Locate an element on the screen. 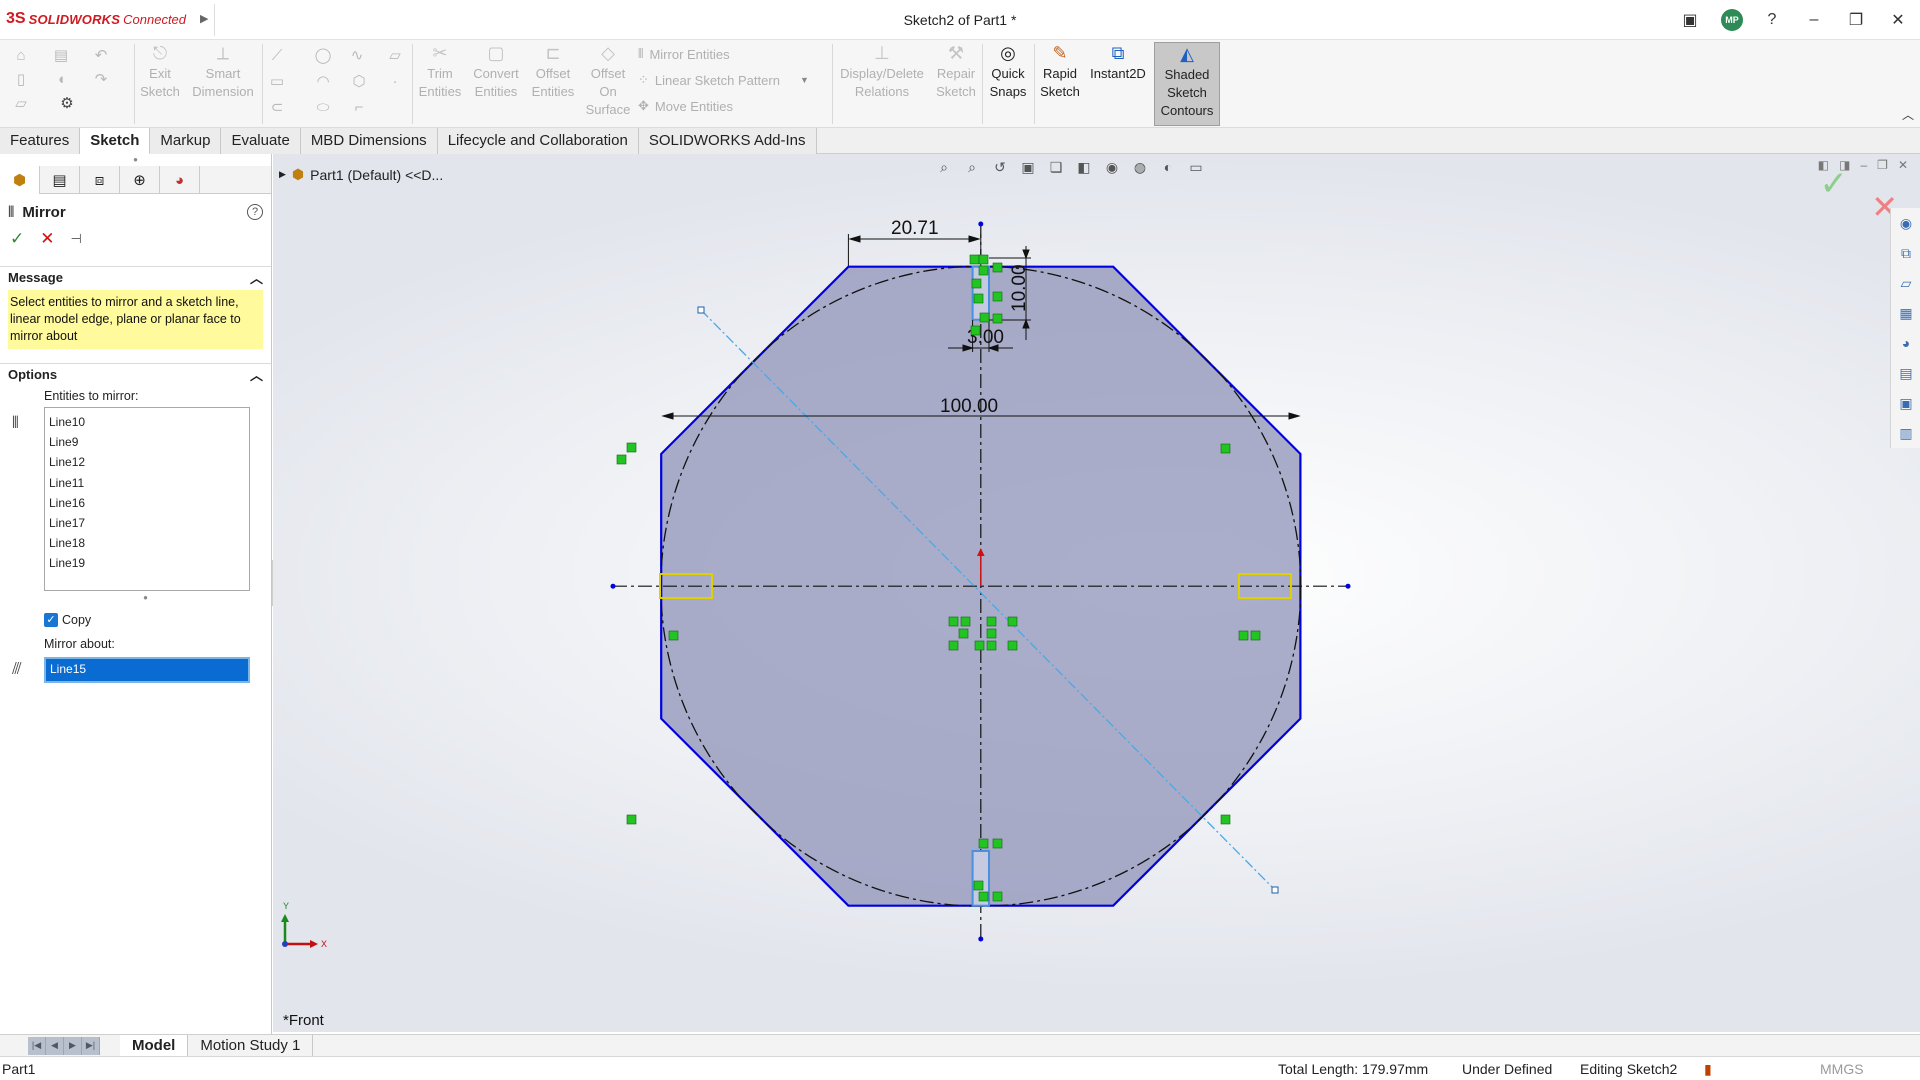 The width and height of the screenshot is (1920, 1080). appearances-icon: ◕ is located at coordinates (1905, 343).